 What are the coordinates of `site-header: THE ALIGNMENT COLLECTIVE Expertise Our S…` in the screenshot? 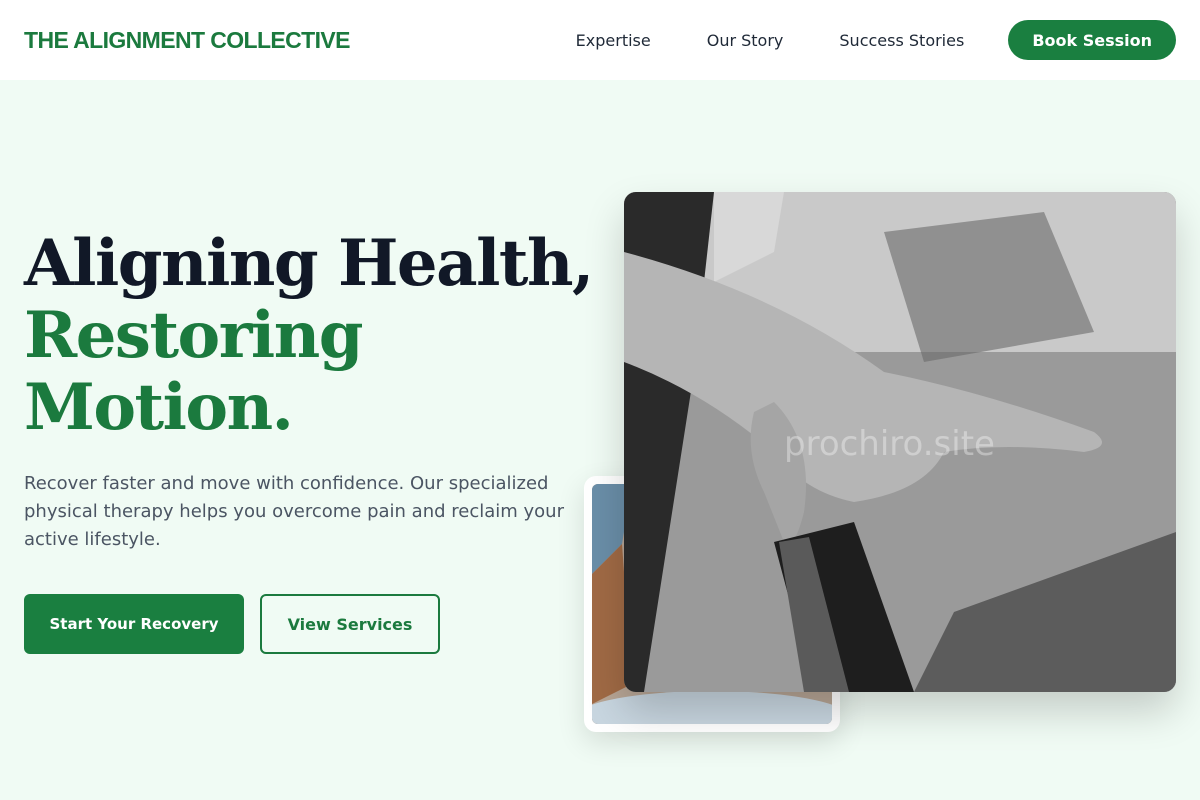 It's located at (600, 40).